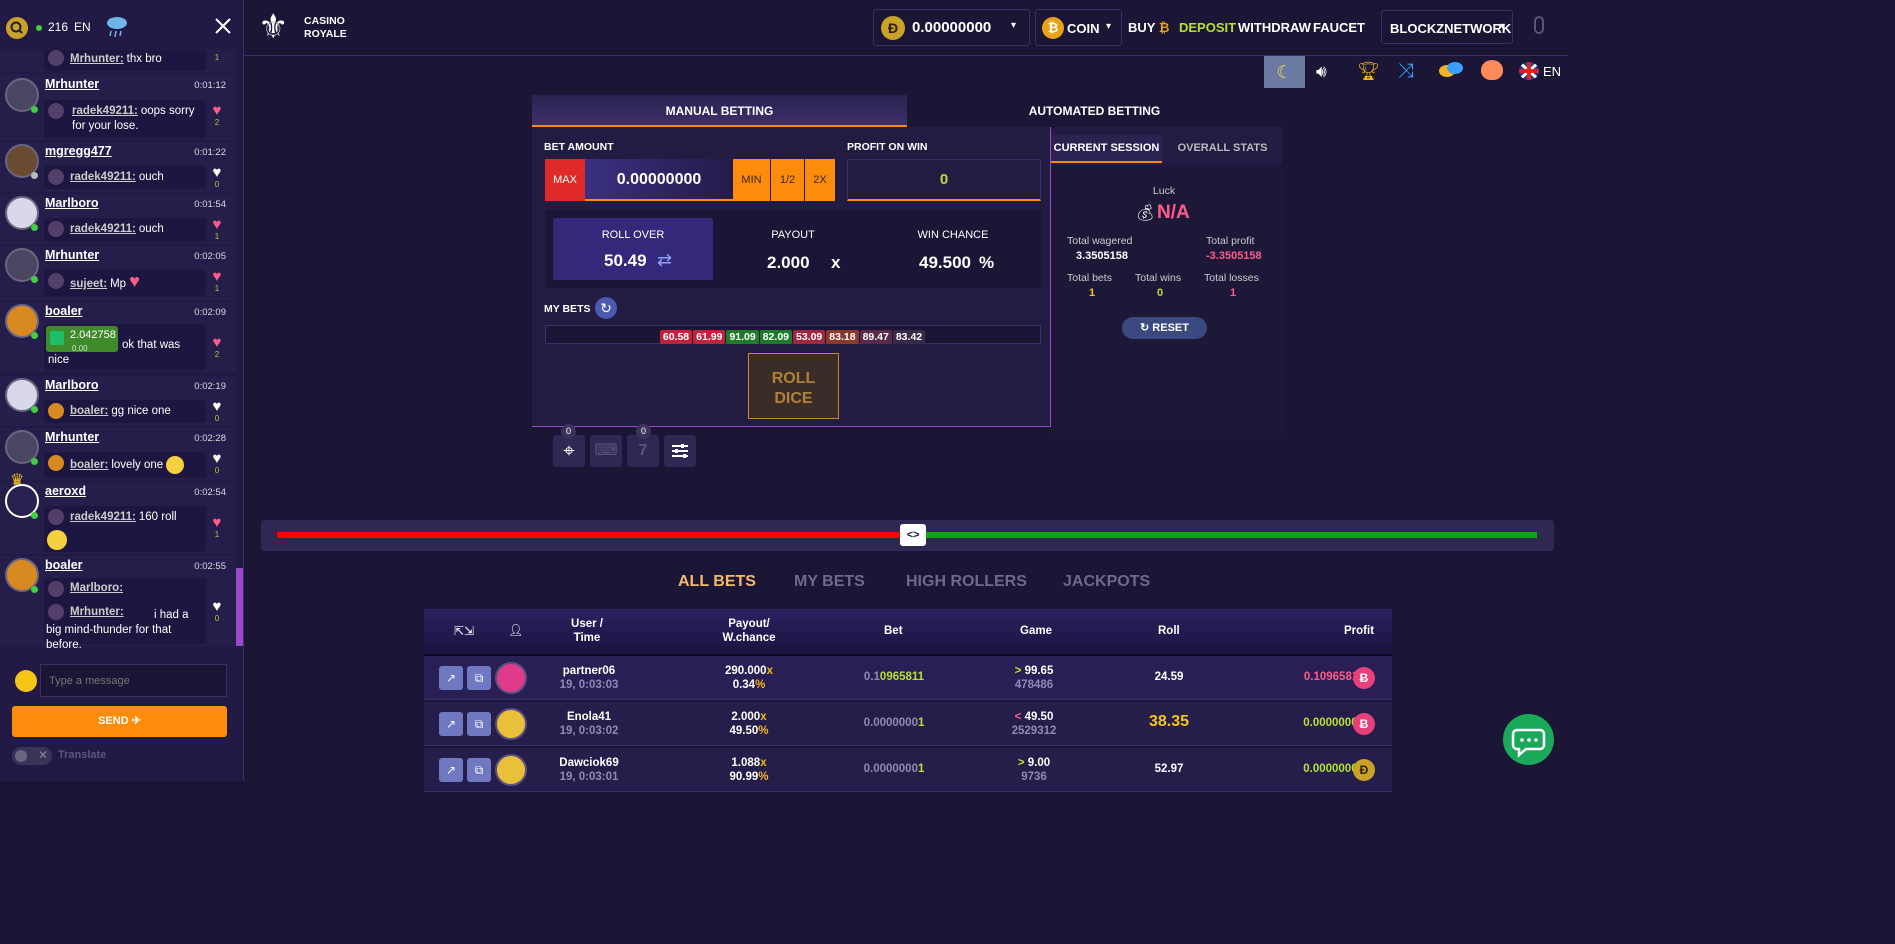 The image size is (1895, 944). What do you see at coordinates (97, 59) in the screenshot?
I see `reply-user: Mrhunter:` at bounding box center [97, 59].